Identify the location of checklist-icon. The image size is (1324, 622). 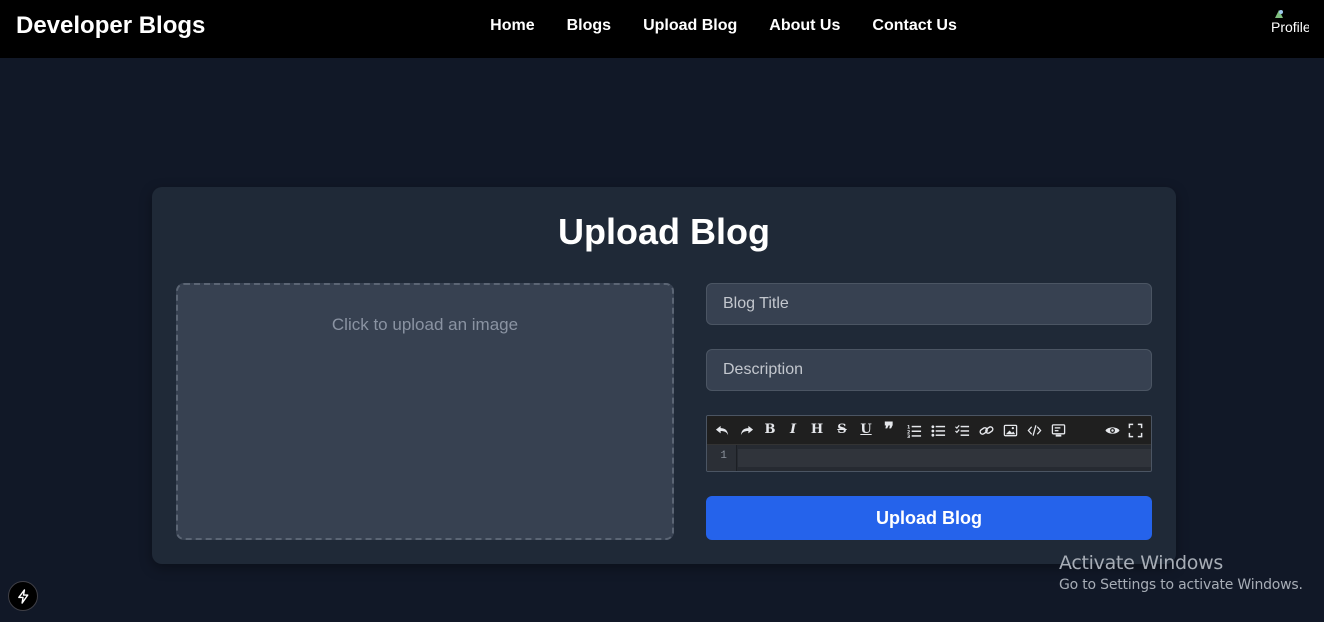
(962, 430).